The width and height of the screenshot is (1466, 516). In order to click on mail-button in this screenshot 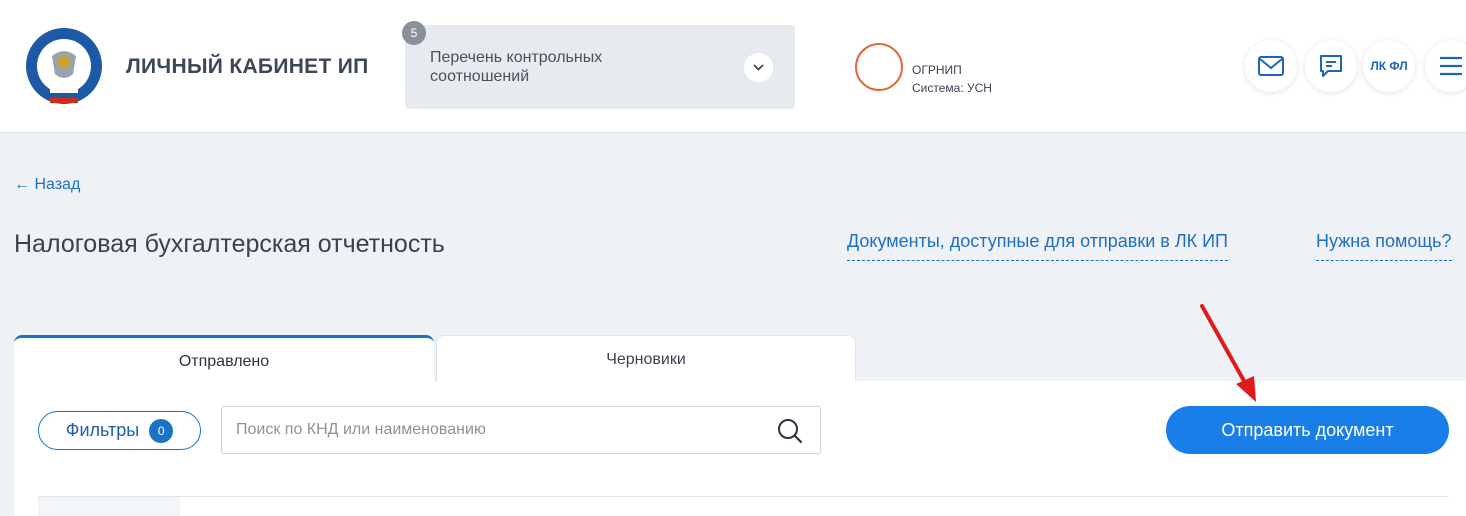, I will do `click(1271, 66)`.